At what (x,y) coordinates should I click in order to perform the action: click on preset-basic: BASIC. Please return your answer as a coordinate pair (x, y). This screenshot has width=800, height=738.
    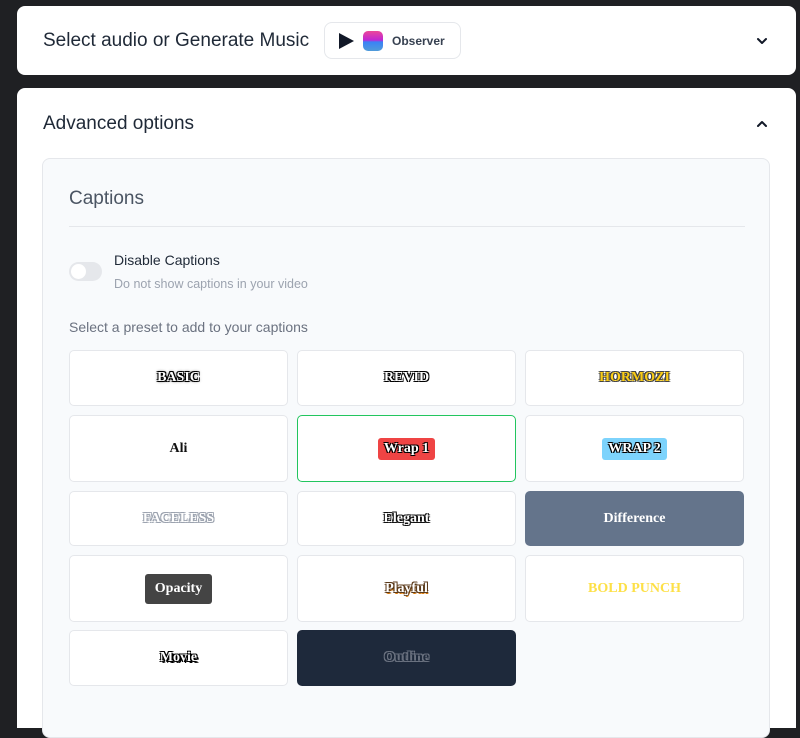
    Looking at the image, I should click on (178, 378).